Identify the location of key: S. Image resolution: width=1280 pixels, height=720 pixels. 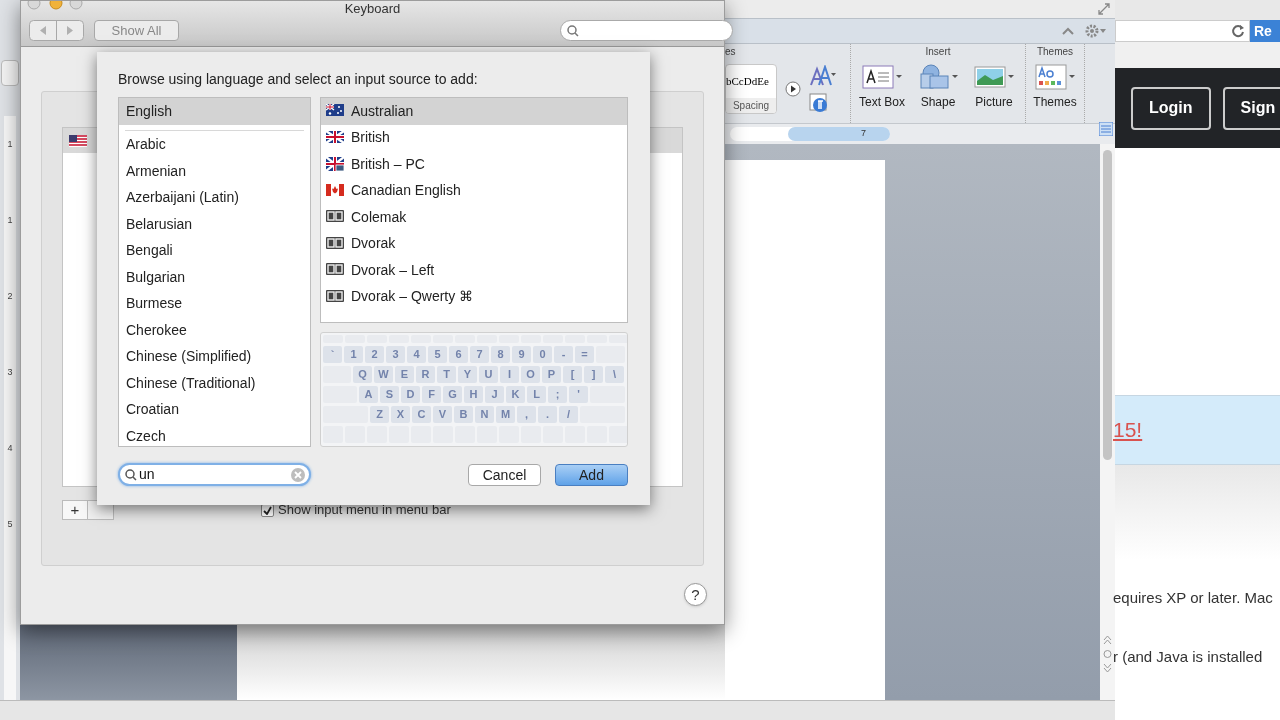
(389, 394).